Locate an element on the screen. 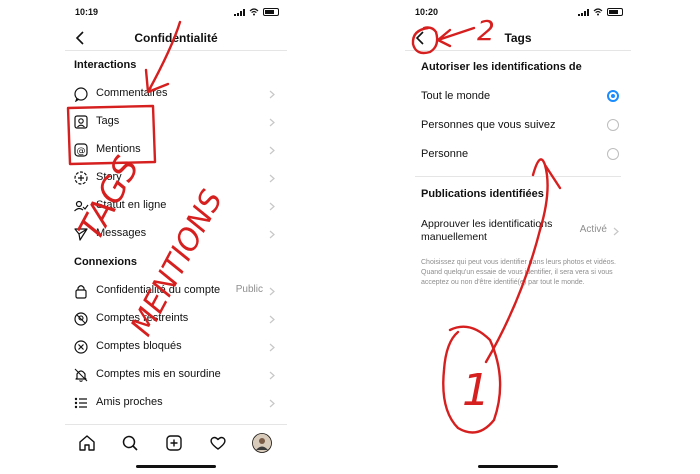 Image resolution: width=700 pixels, height=474 pixels. row-label: Story is located at coordinates (109, 177).